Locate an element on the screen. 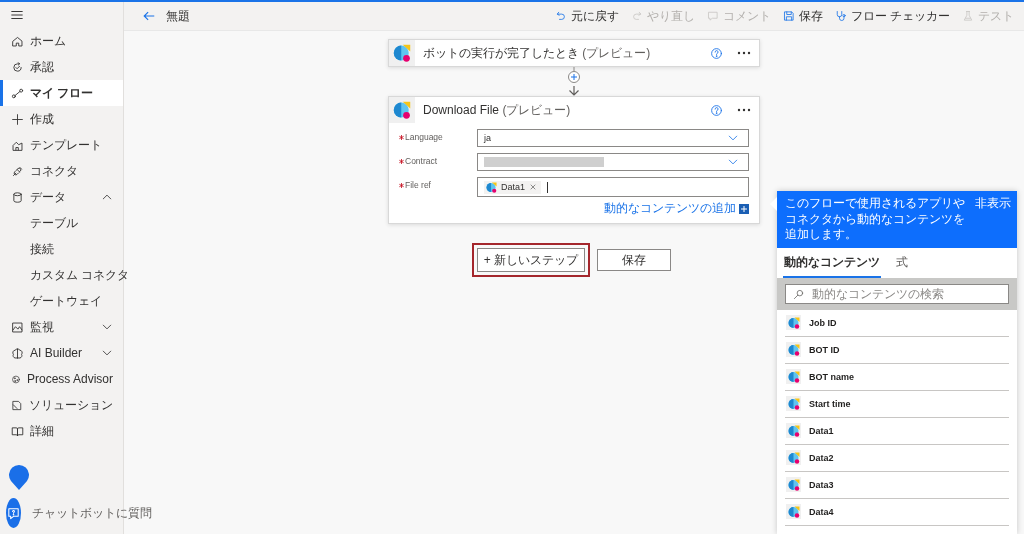 This screenshot has height=534, width=1024. help-chat-icon is located at coordinates (13, 513).